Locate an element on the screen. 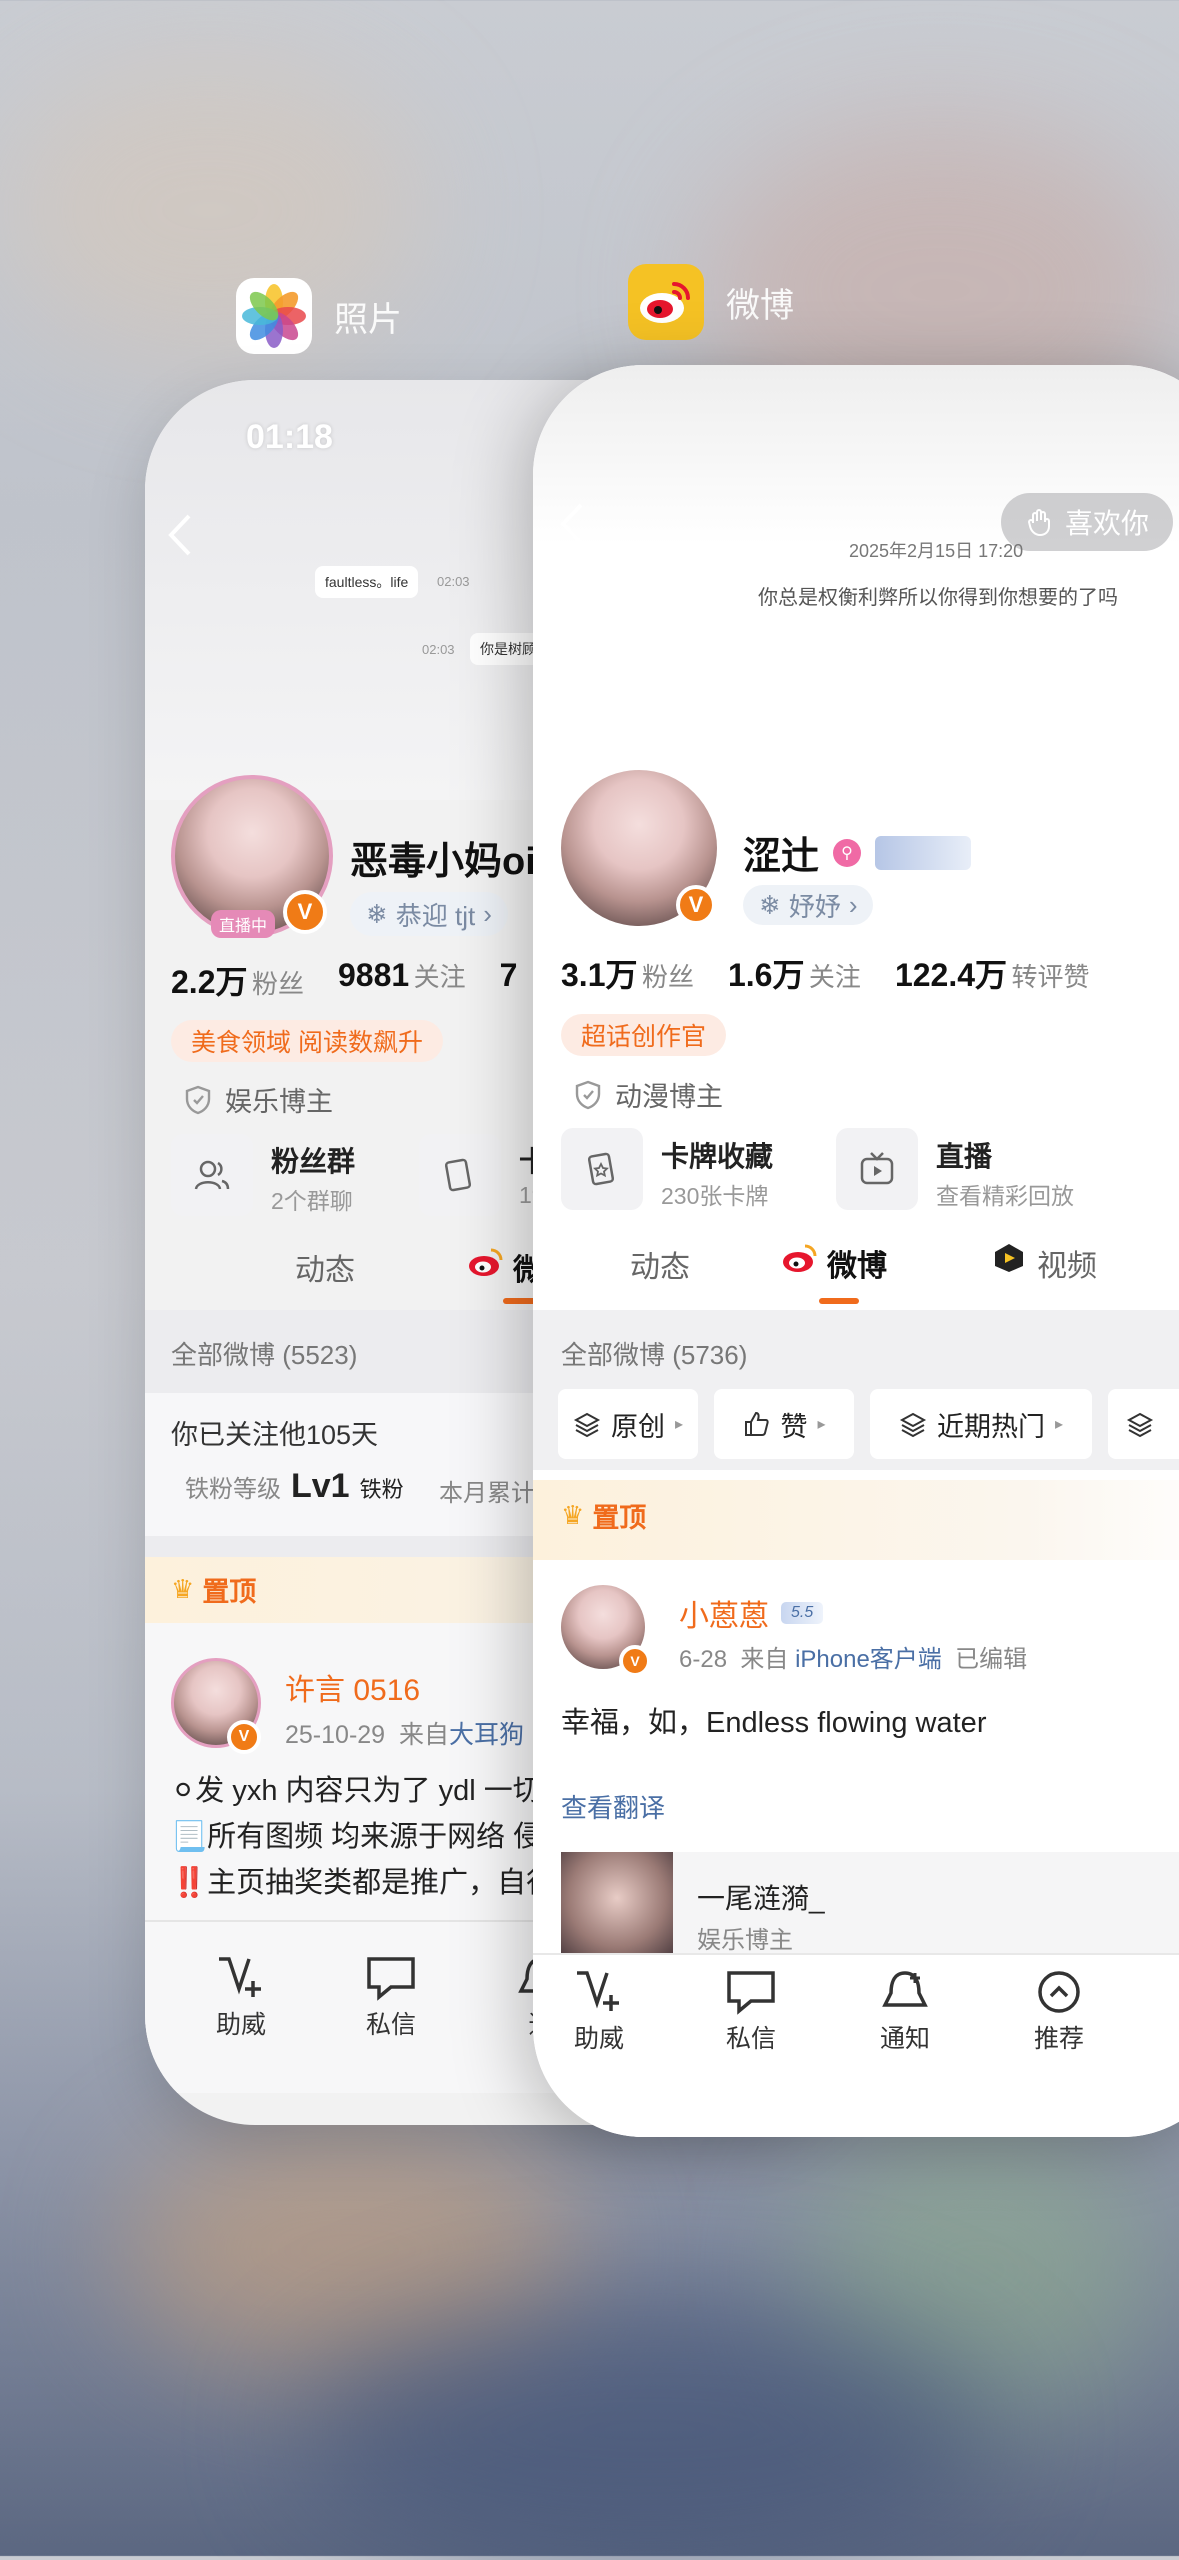 This screenshot has height=2560, width=1179. group-icon is located at coordinates (212, 1175).